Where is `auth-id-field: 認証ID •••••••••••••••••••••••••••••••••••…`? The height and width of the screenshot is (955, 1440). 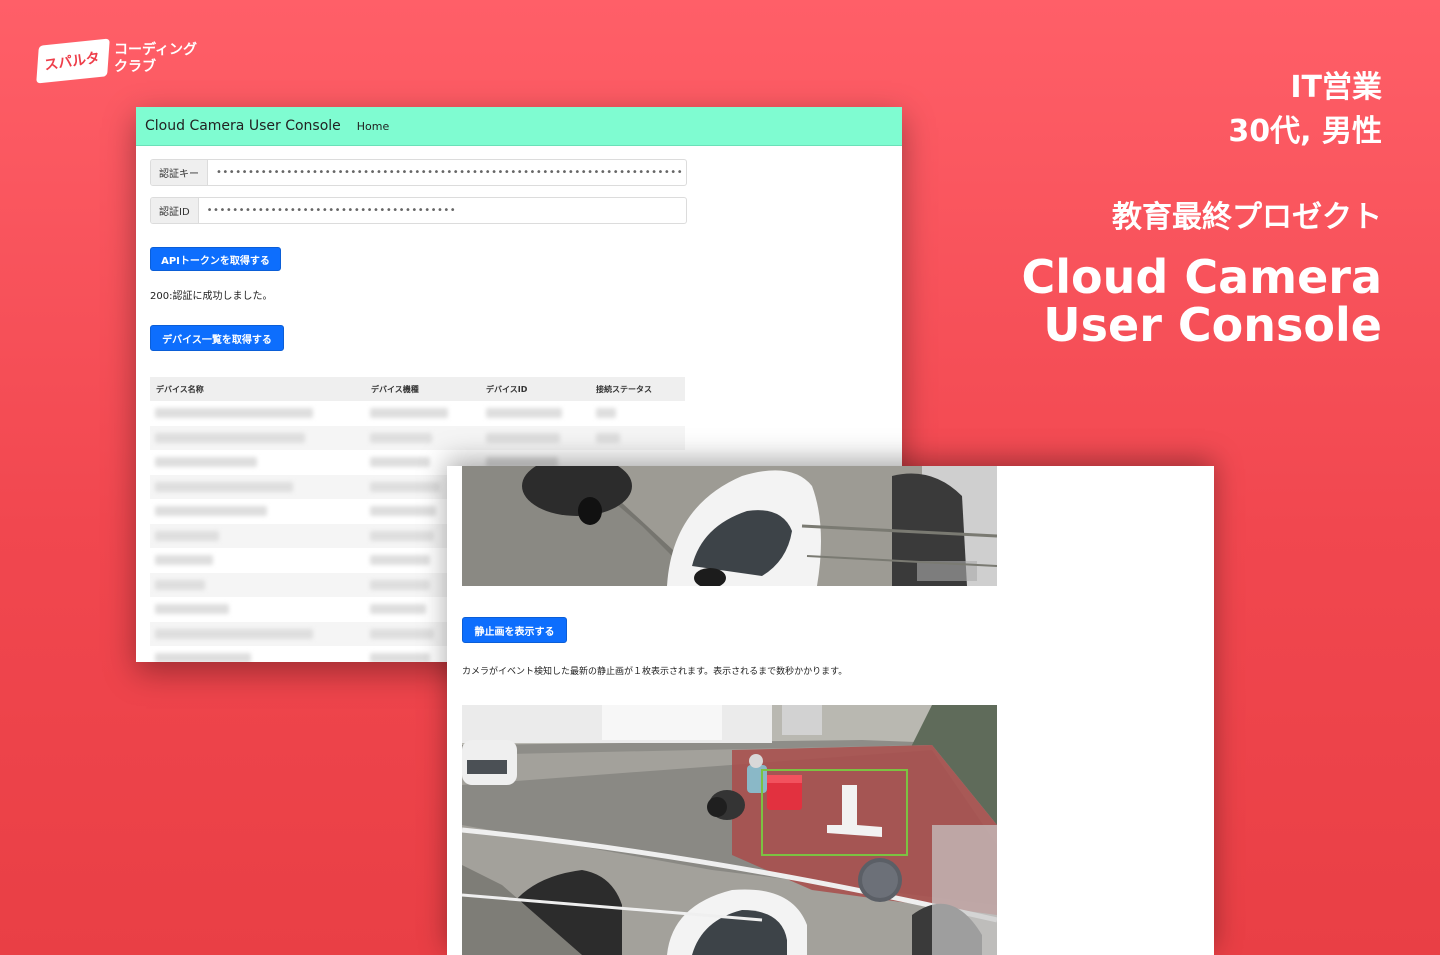
auth-id-field: 認証ID •••••••••••••••••••••••••••••••••••… is located at coordinates (418, 210).